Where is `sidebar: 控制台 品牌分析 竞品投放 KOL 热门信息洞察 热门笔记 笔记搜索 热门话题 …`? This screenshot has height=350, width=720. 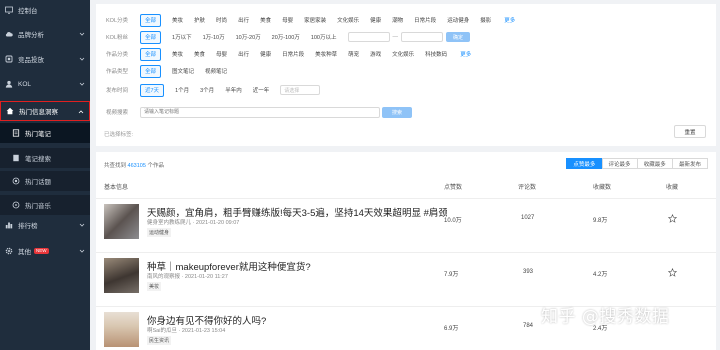 sidebar: 控制台 品牌分析 竞品投放 KOL 热门信息洞察 热门笔记 笔记搜索 热门话题 … is located at coordinates (45, 175).